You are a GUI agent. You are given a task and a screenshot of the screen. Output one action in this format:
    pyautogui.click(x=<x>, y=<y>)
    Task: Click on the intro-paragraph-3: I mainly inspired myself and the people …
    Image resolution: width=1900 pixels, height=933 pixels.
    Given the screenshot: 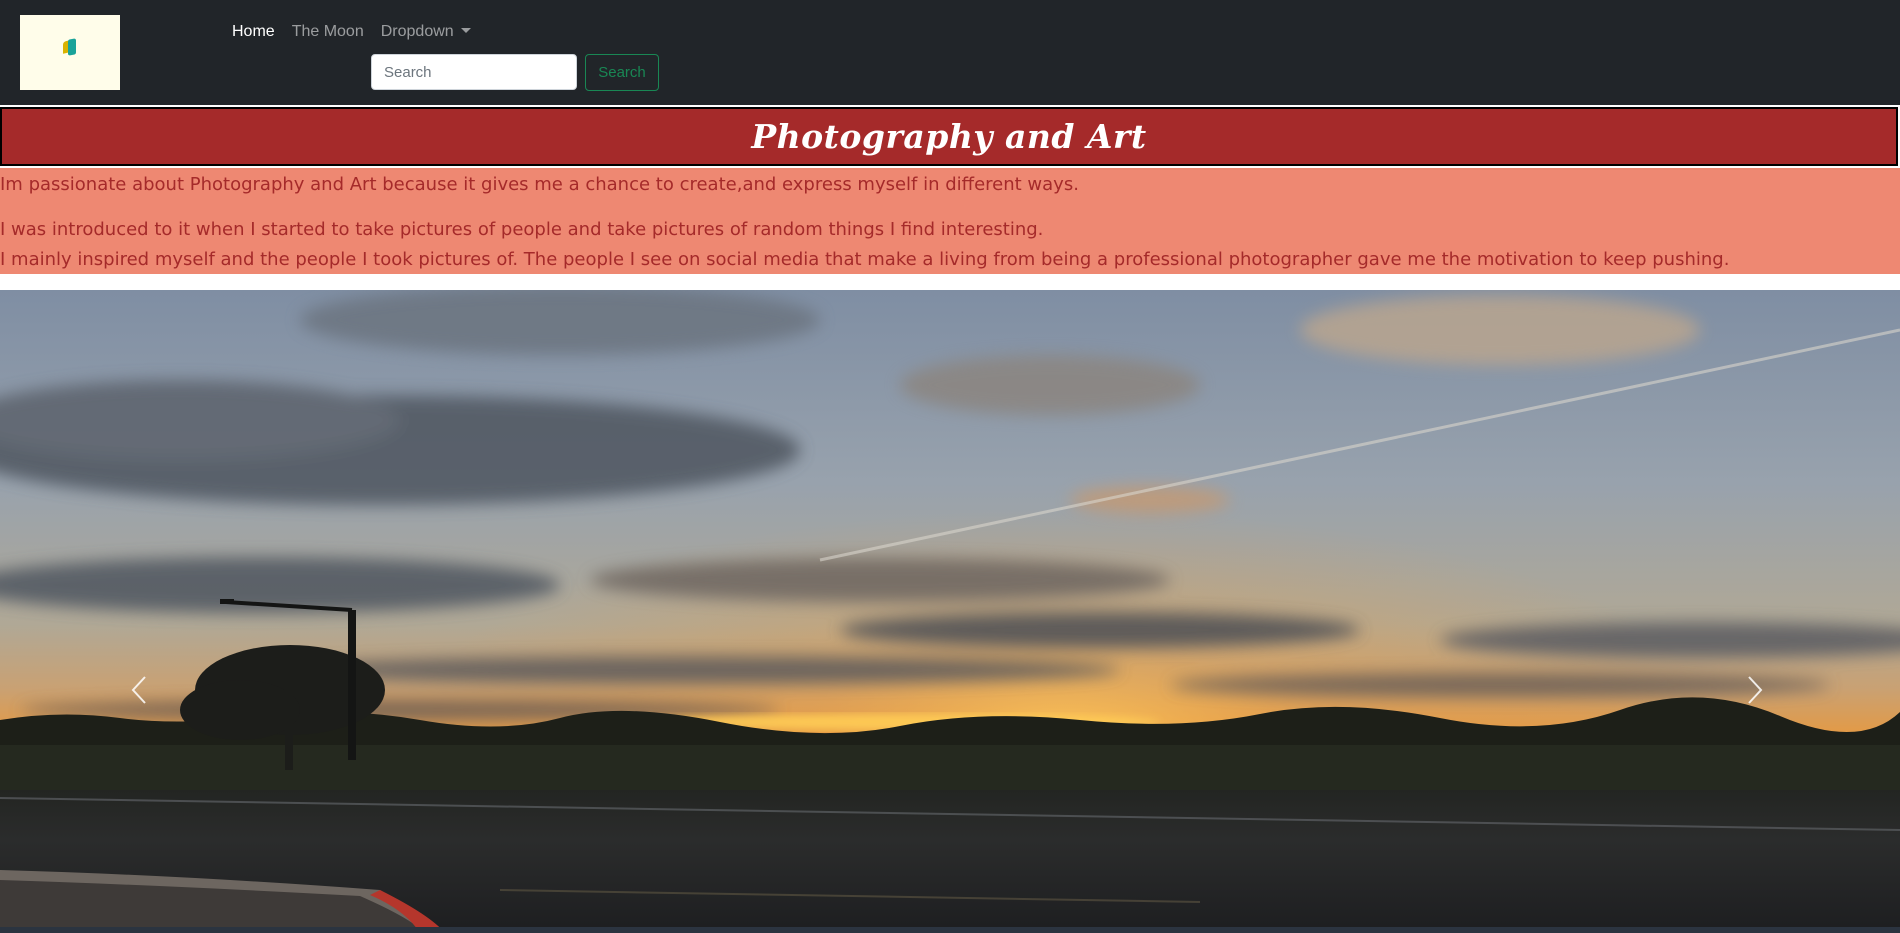 What is the action you would take?
    pyautogui.click(x=865, y=259)
    